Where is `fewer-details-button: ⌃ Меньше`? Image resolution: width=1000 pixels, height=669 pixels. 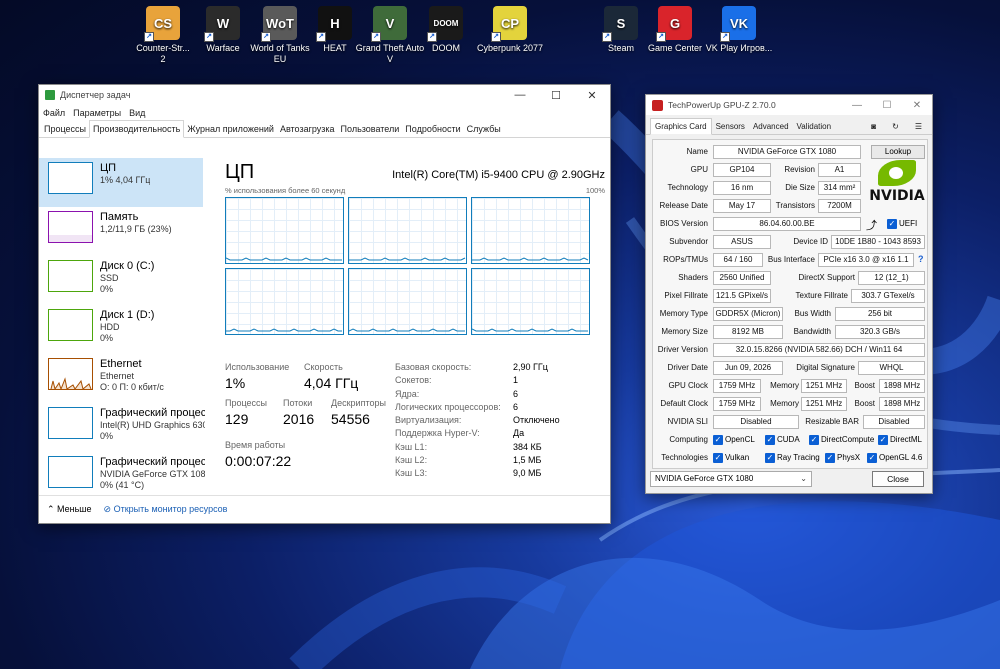 fewer-details-button: ⌃ Меньше is located at coordinates (69, 509).